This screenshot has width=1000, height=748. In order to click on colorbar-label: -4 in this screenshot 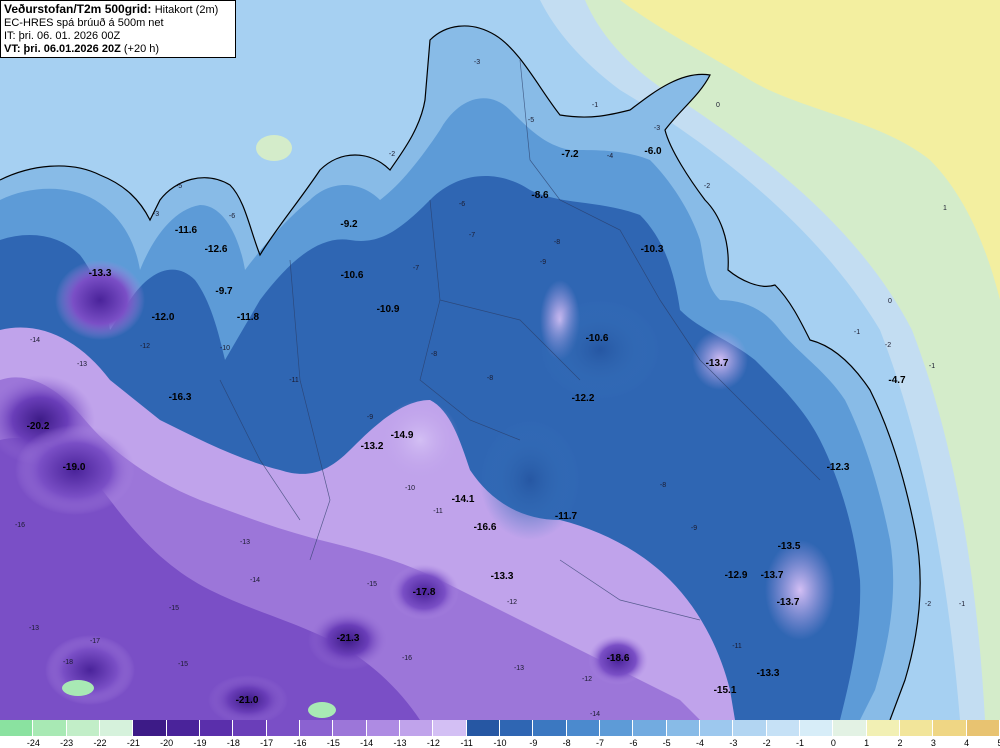, I will do `click(700, 743)`.